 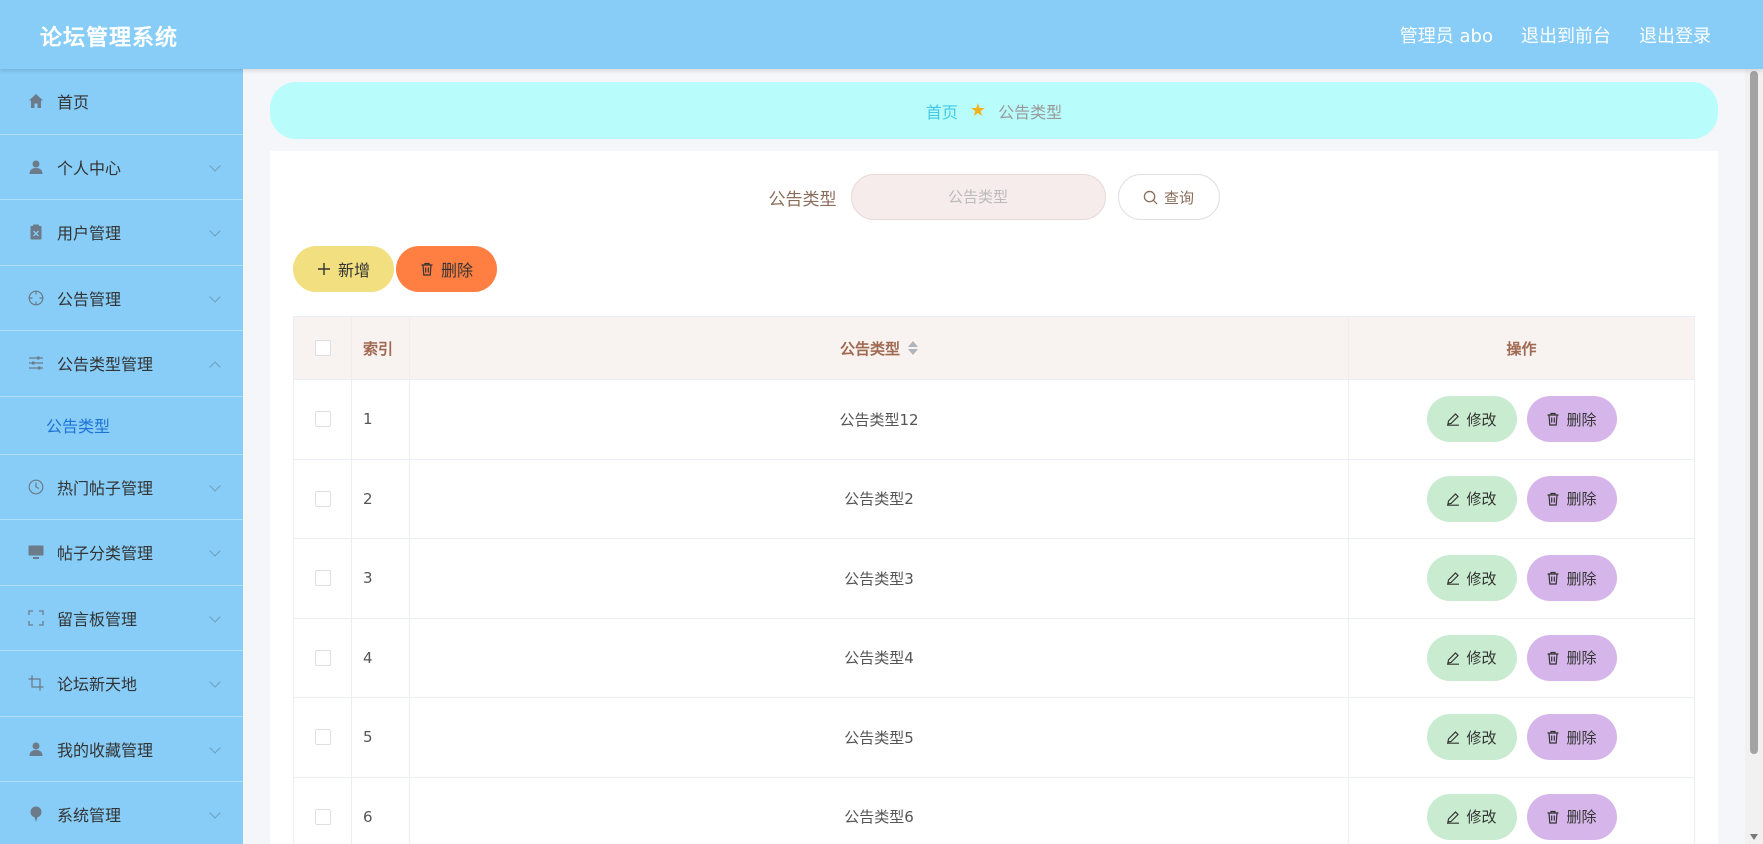 I want to click on search-bar: 公告类型 查询, so click(x=994, y=197).